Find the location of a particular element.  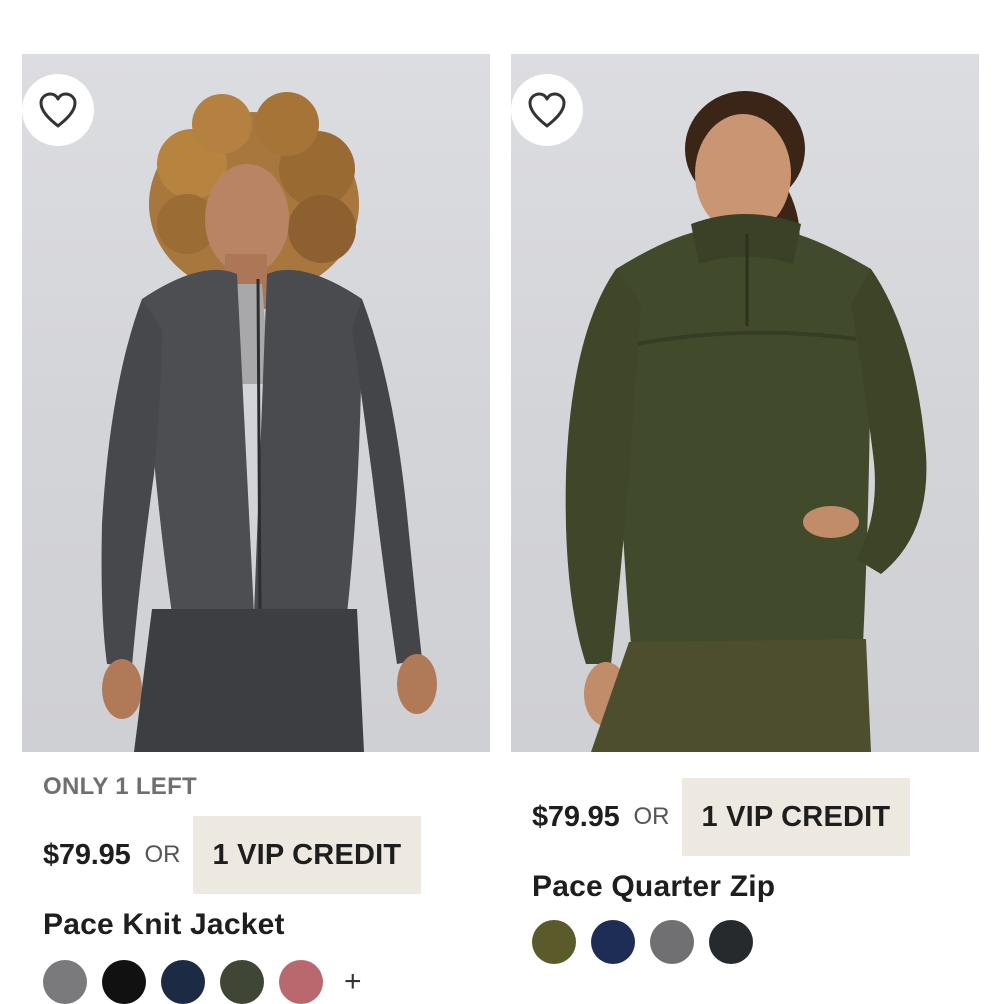

color-swatches is located at coordinates (650, 942).